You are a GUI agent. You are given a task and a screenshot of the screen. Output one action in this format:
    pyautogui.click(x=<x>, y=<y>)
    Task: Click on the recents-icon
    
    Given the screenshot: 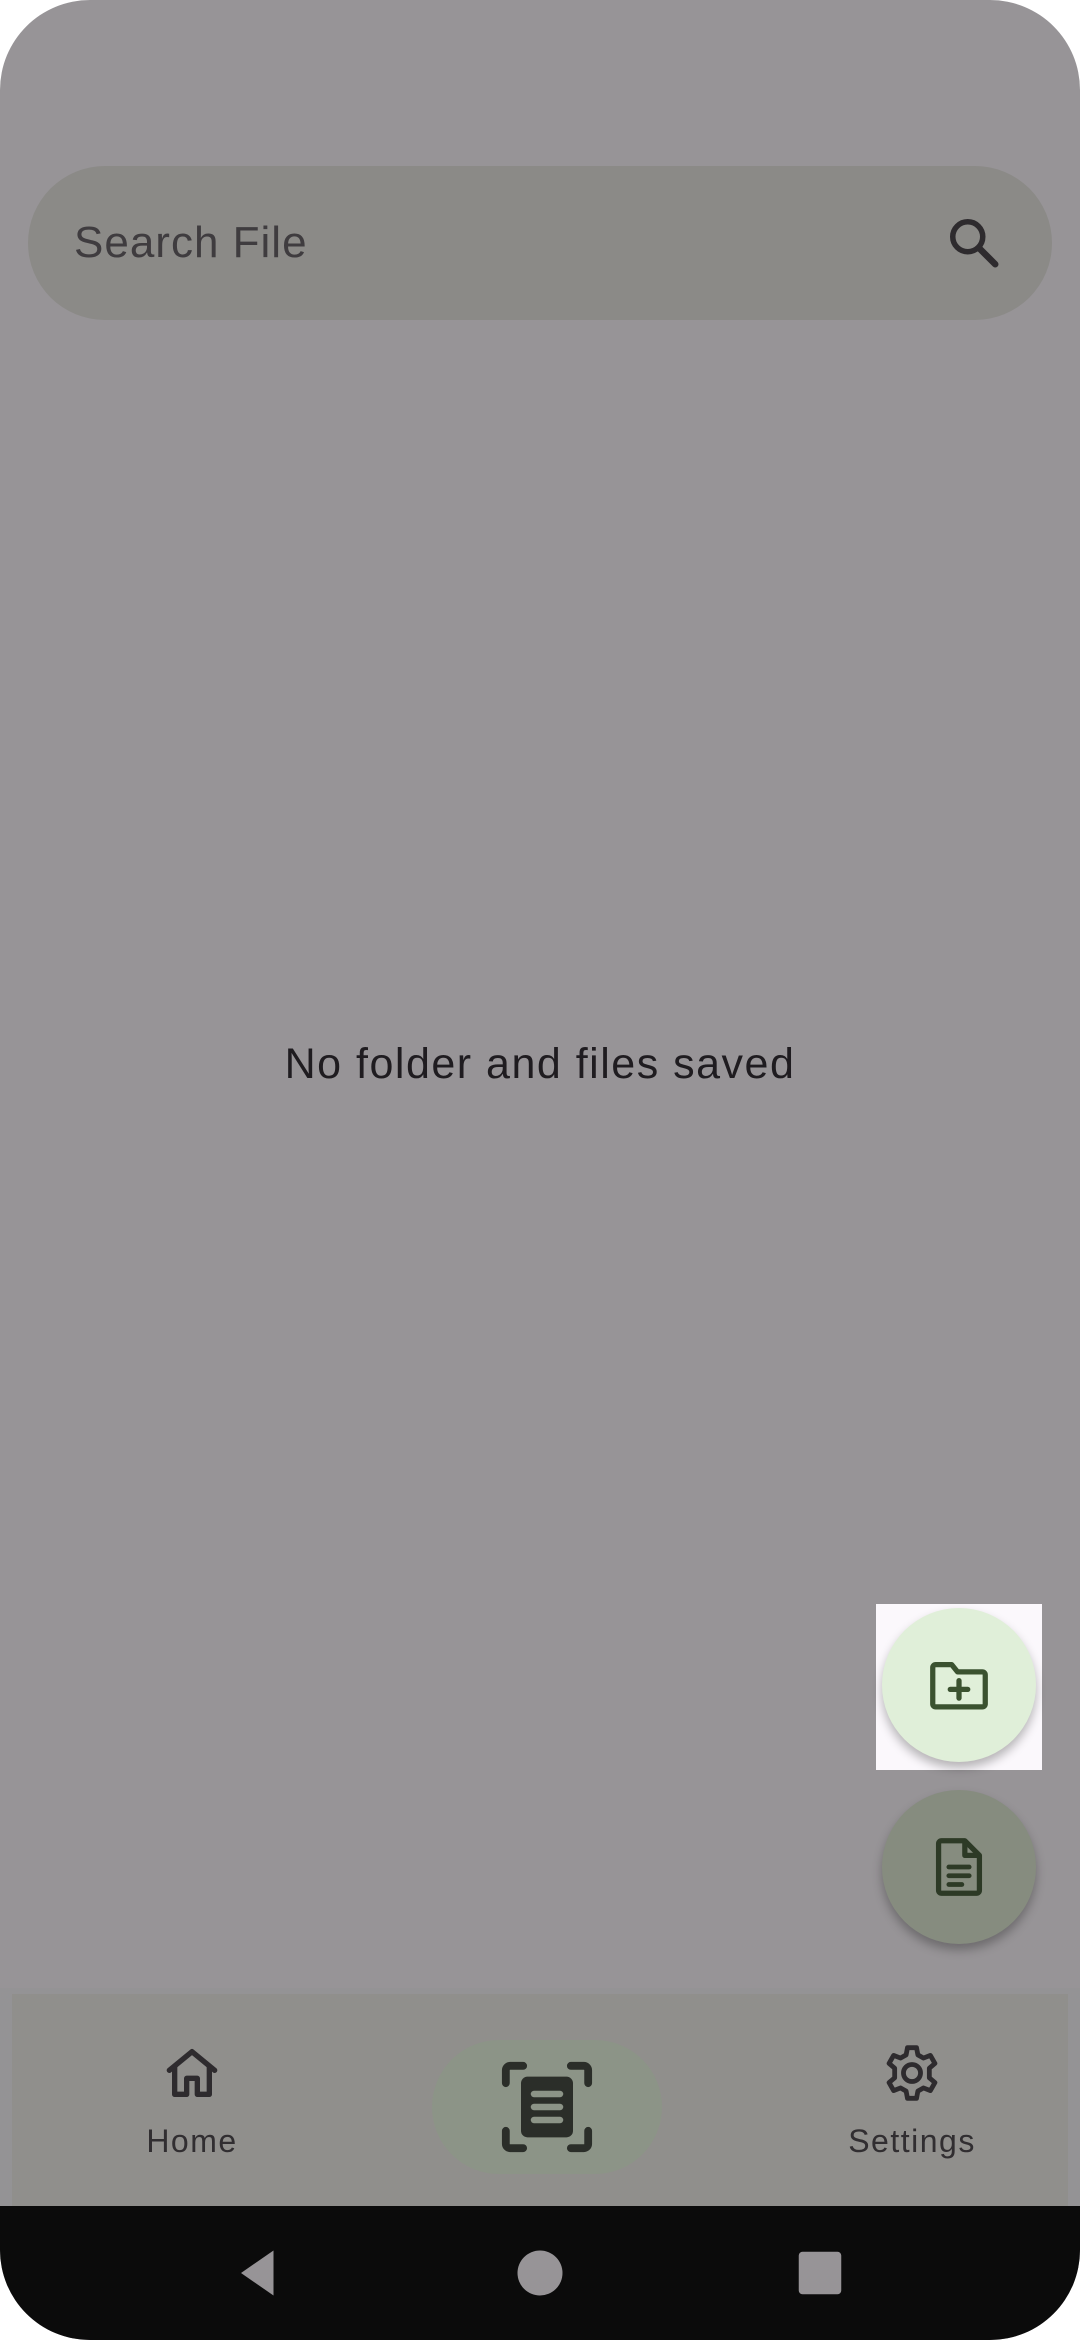 What is the action you would take?
    pyautogui.click(x=820, y=2273)
    